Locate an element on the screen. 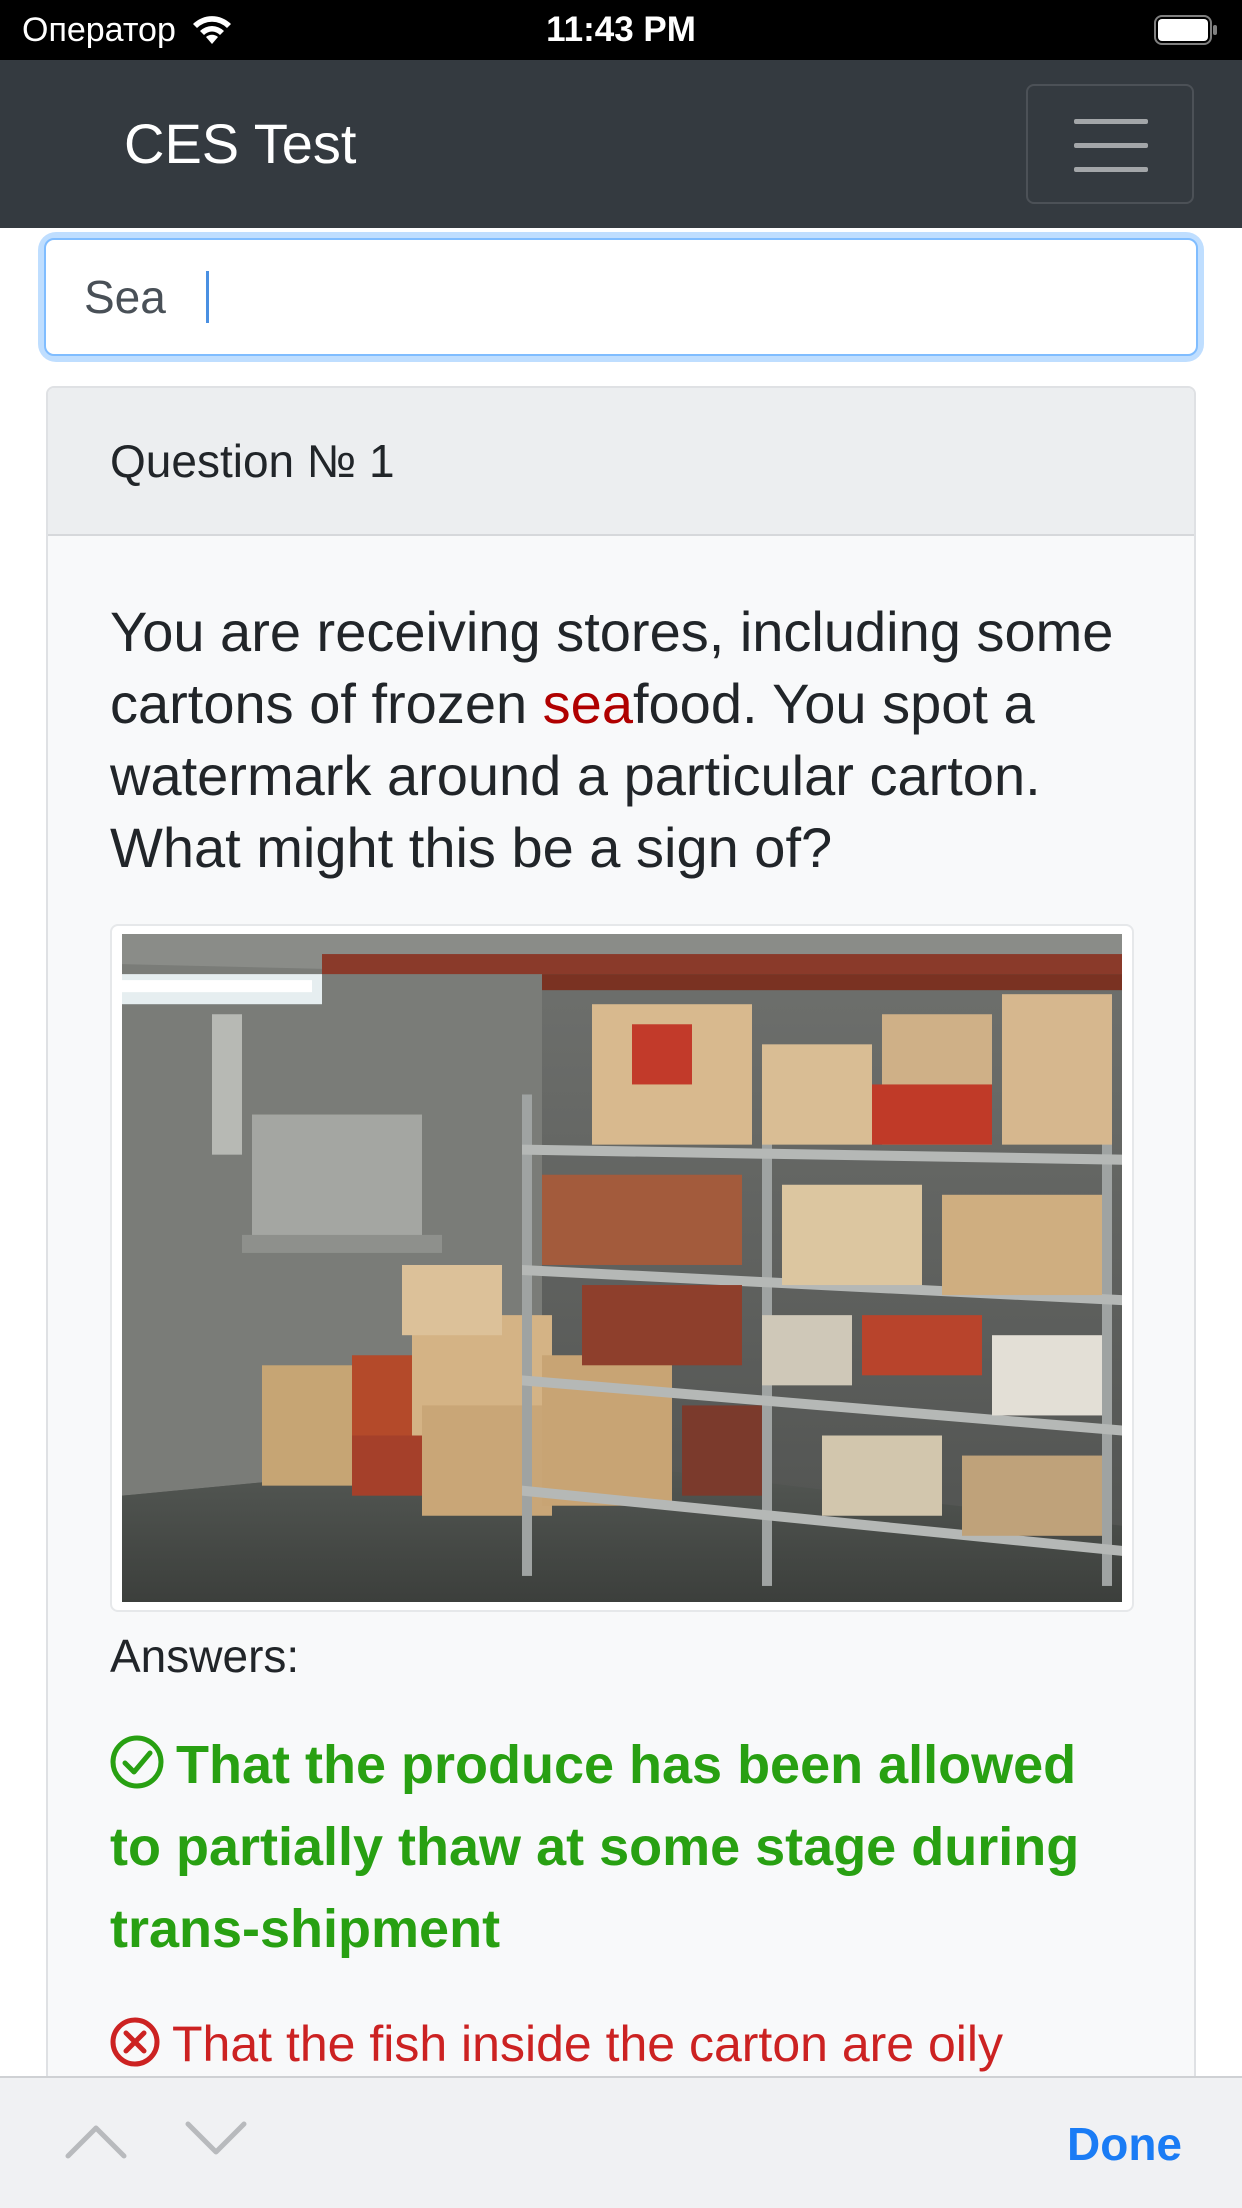 Image resolution: width=1242 pixels, height=2208 pixels. navbar-toggler-button is located at coordinates (1110, 144).